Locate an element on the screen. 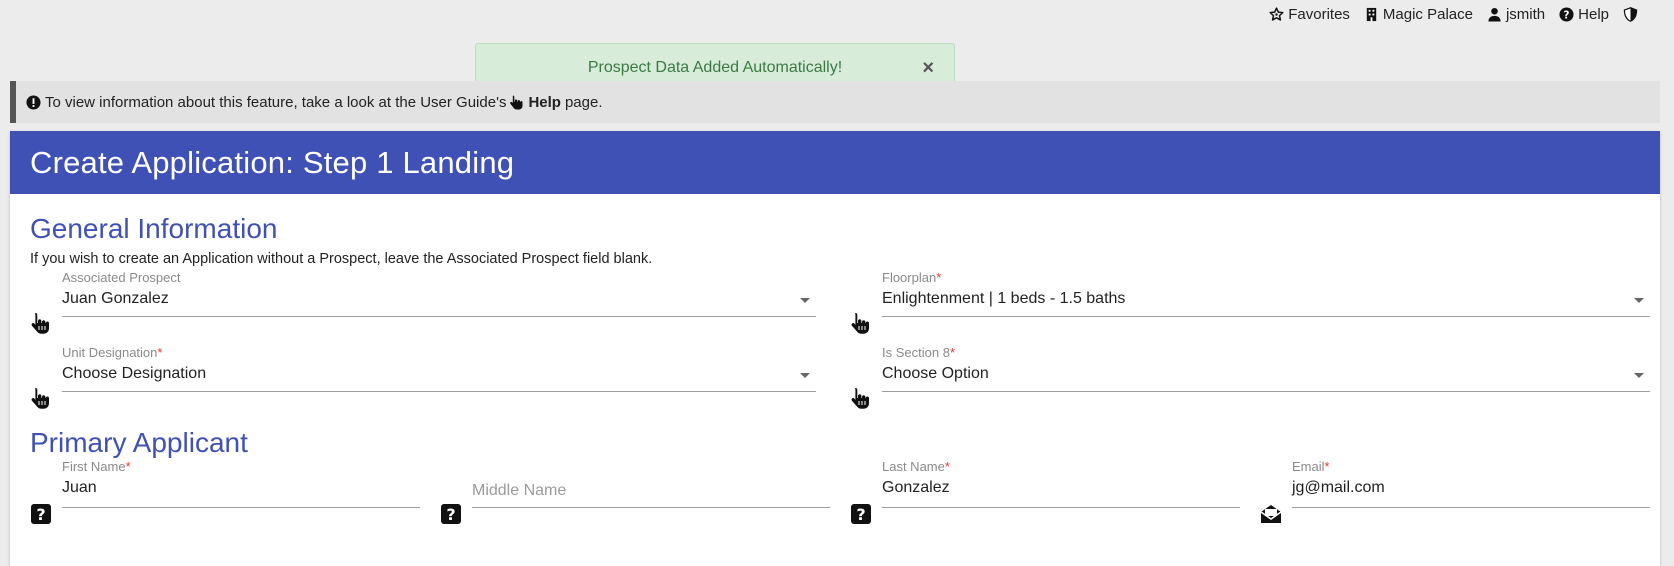 The height and width of the screenshot is (566, 1674). help-link: ? Help is located at coordinates (1584, 14).